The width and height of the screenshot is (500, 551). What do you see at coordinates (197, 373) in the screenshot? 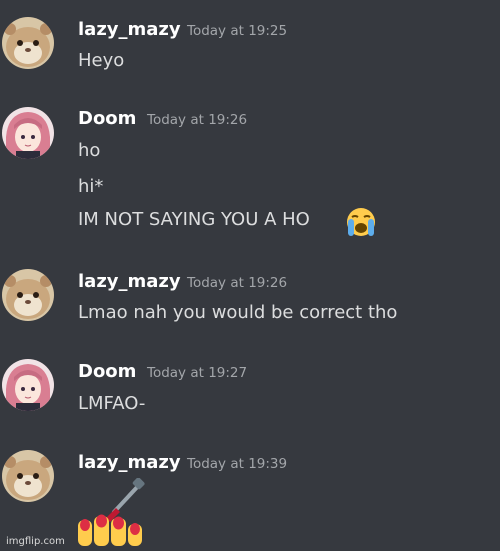
I see `timestamp: Today at 19:27` at bounding box center [197, 373].